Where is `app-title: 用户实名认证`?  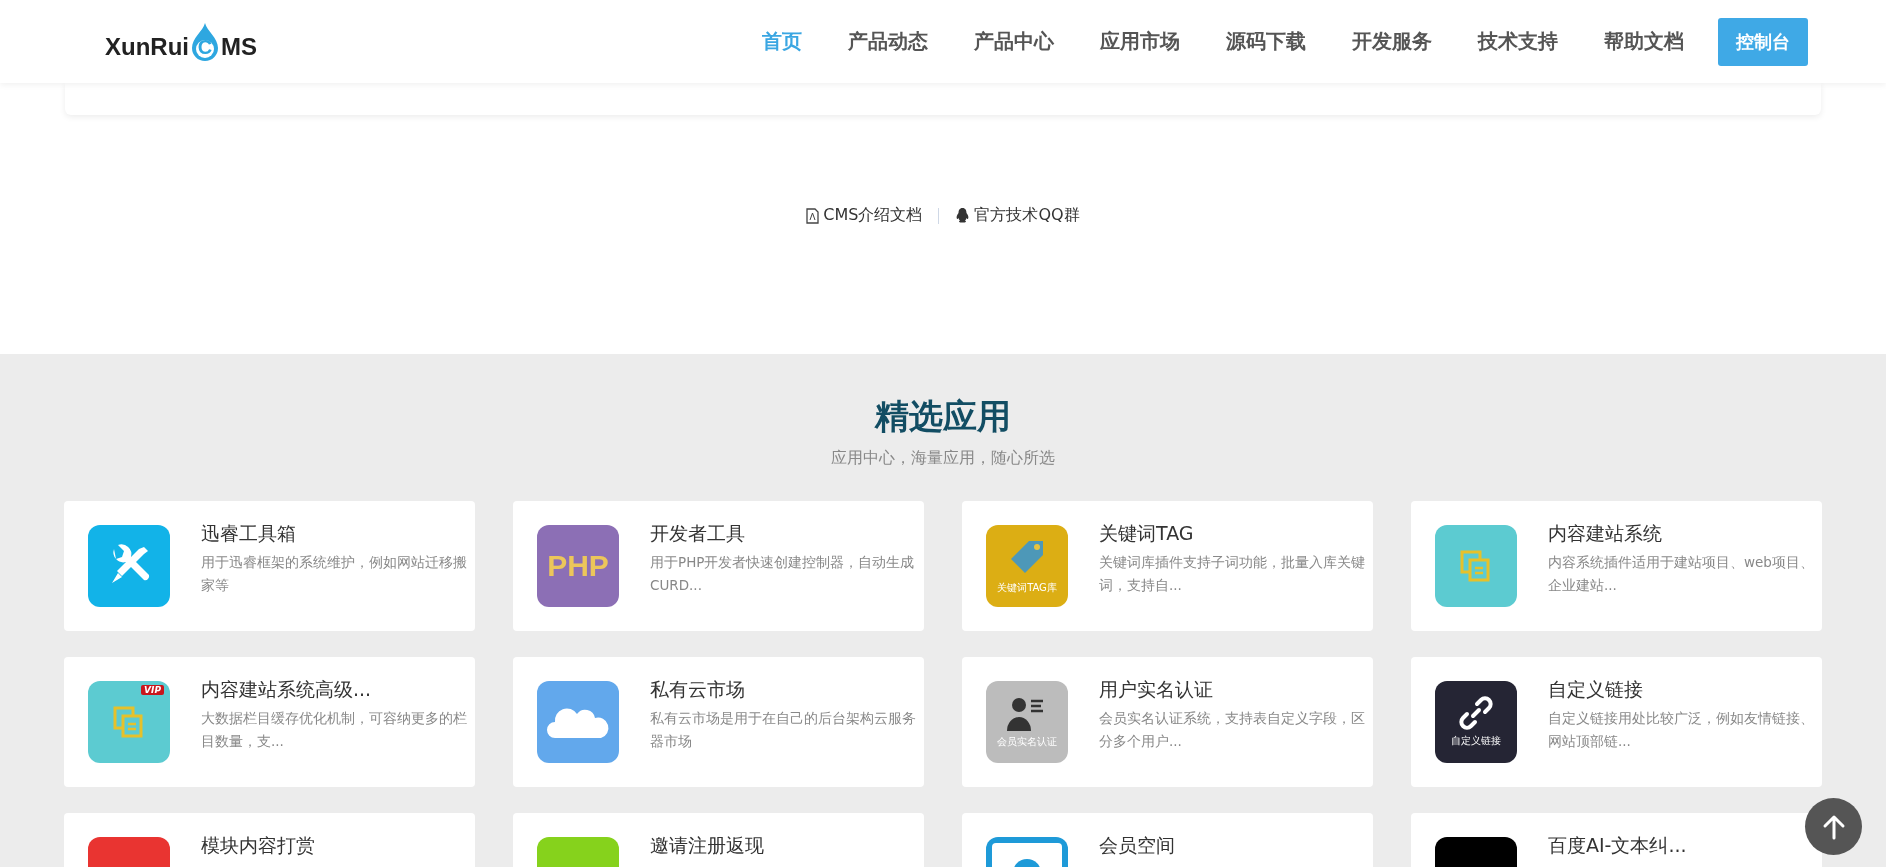
app-title: 用户实名认证 is located at coordinates (1156, 689).